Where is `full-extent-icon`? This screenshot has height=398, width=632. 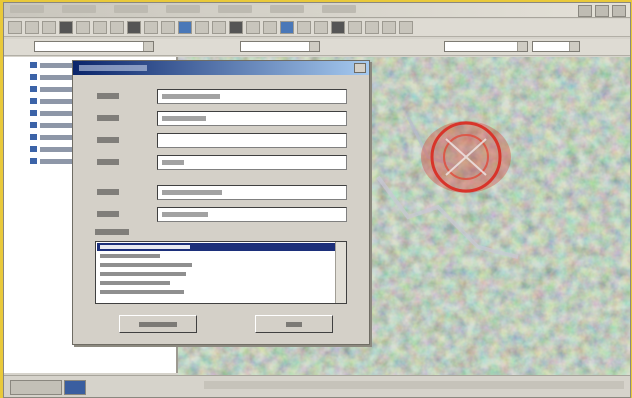
full-extent-icon is located at coordinates (253, 27).